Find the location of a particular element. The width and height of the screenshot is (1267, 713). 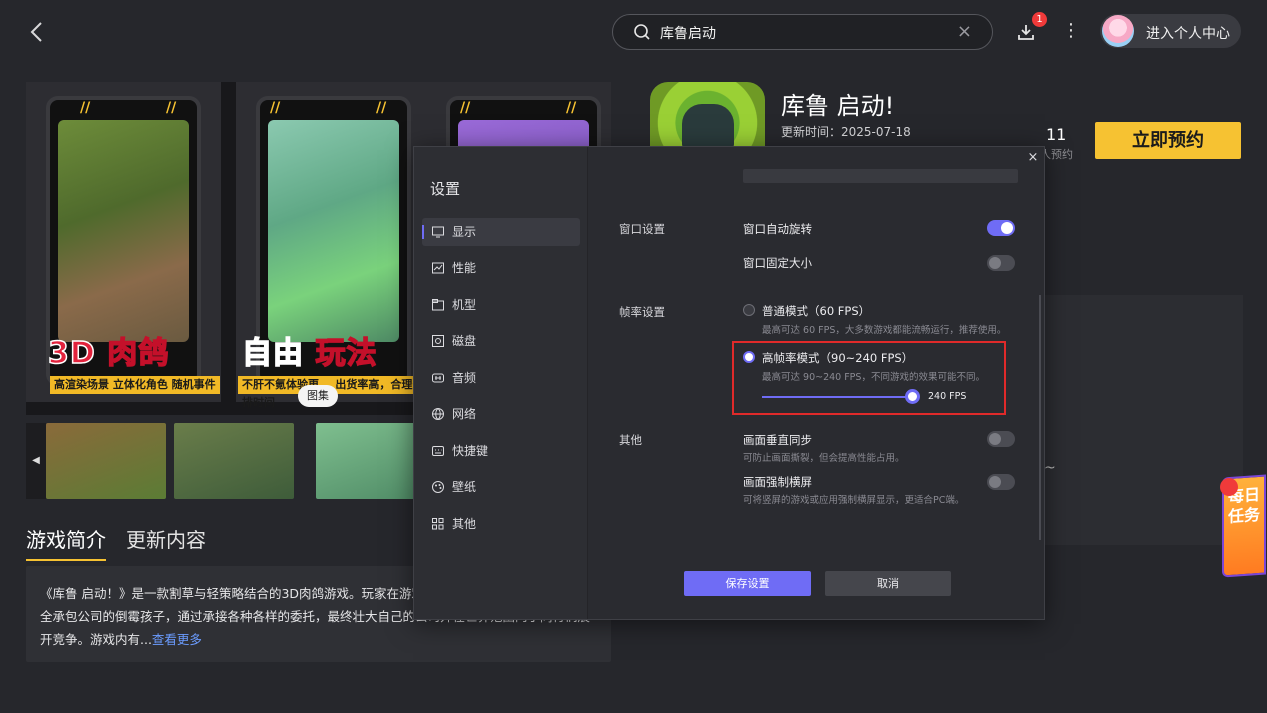

high-fps-mode-label: 高帧率模式（90~240 FPS） is located at coordinates (838, 358).